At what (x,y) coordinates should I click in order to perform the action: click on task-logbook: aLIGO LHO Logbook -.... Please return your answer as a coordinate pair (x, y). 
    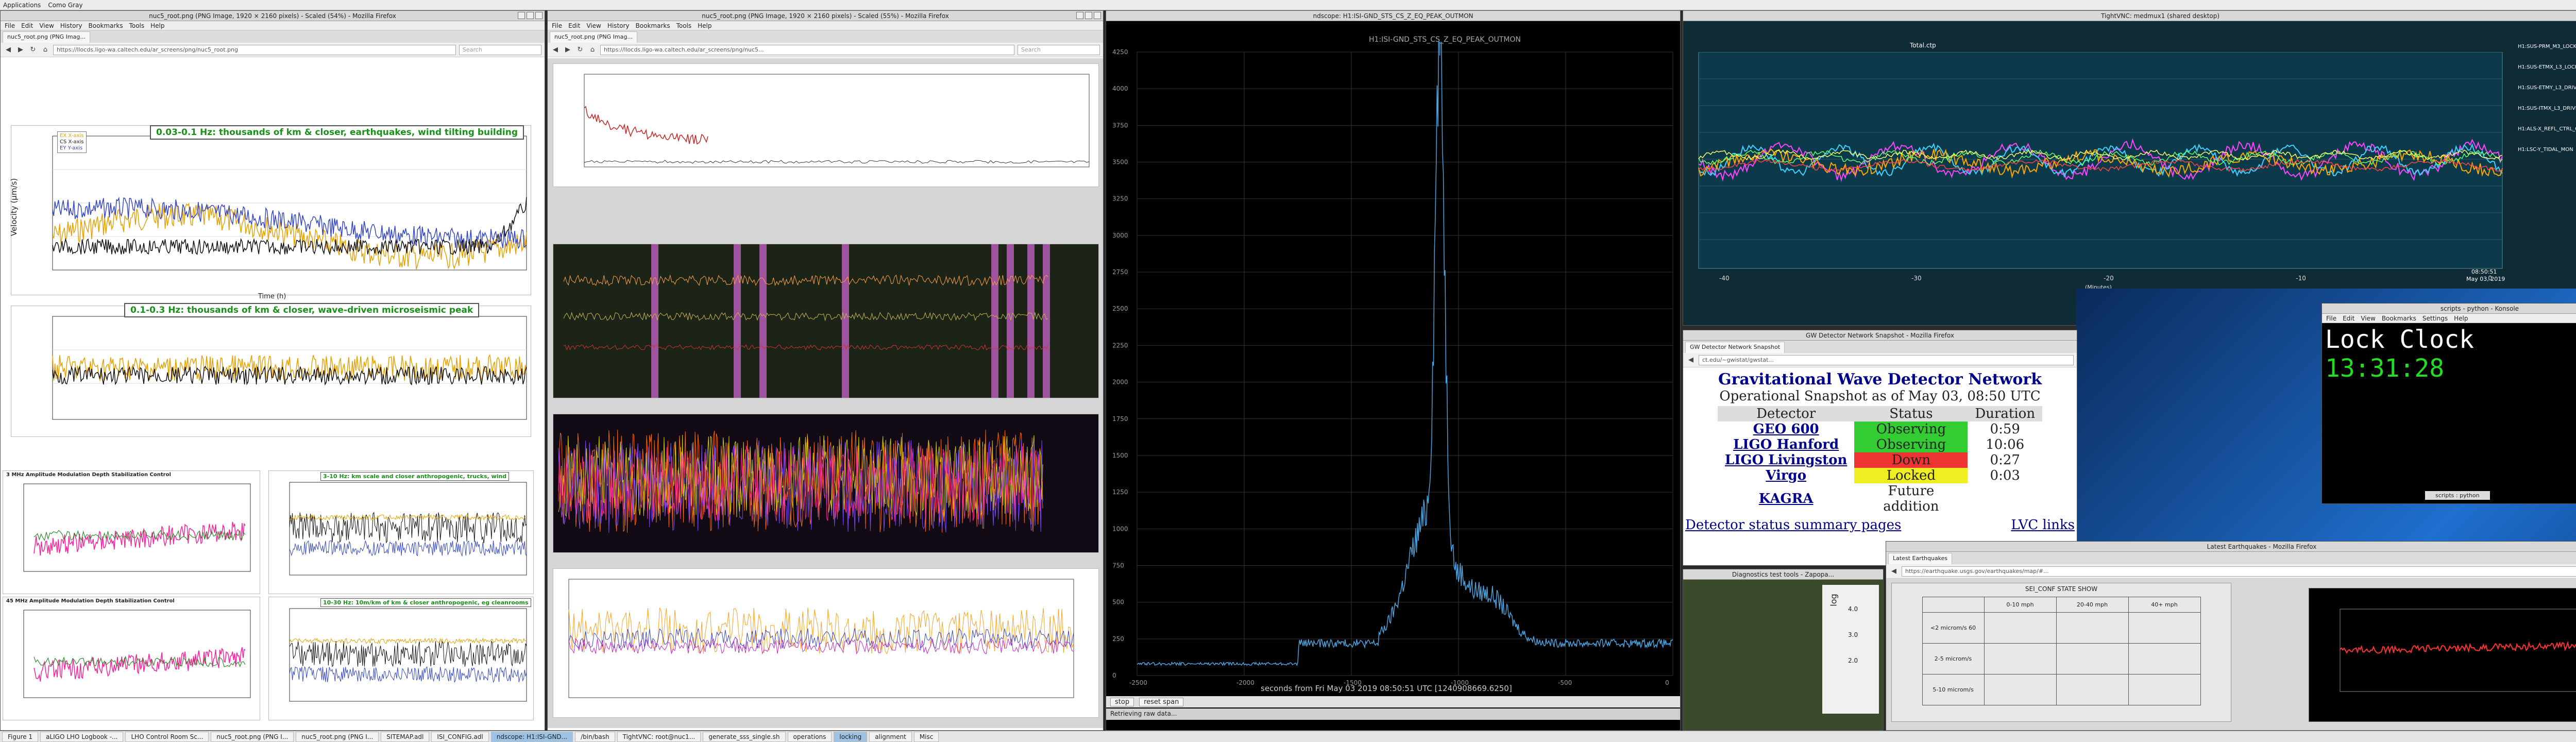
    Looking at the image, I should click on (82, 736).